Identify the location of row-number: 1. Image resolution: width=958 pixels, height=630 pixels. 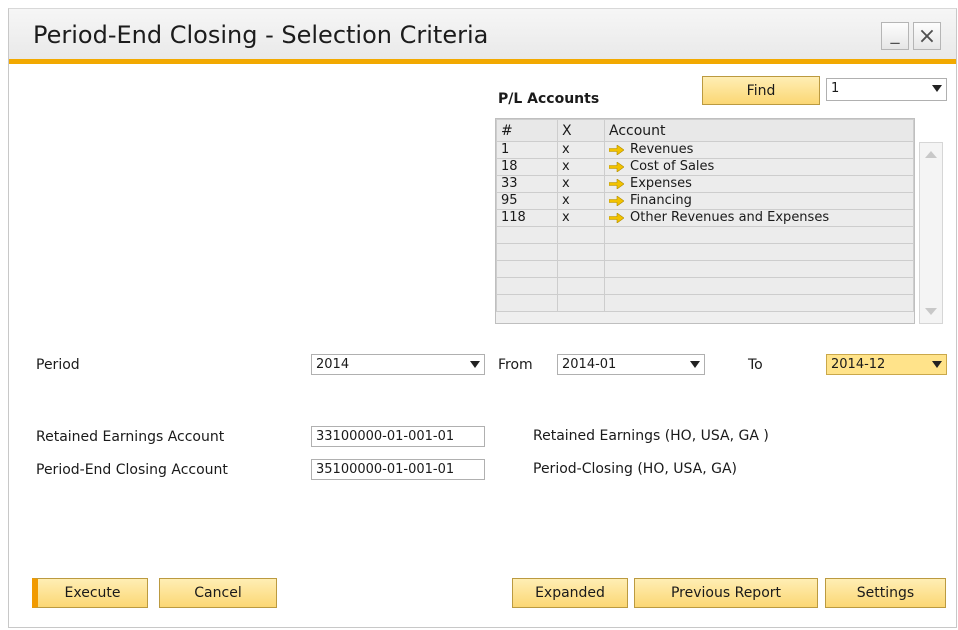
(527, 150).